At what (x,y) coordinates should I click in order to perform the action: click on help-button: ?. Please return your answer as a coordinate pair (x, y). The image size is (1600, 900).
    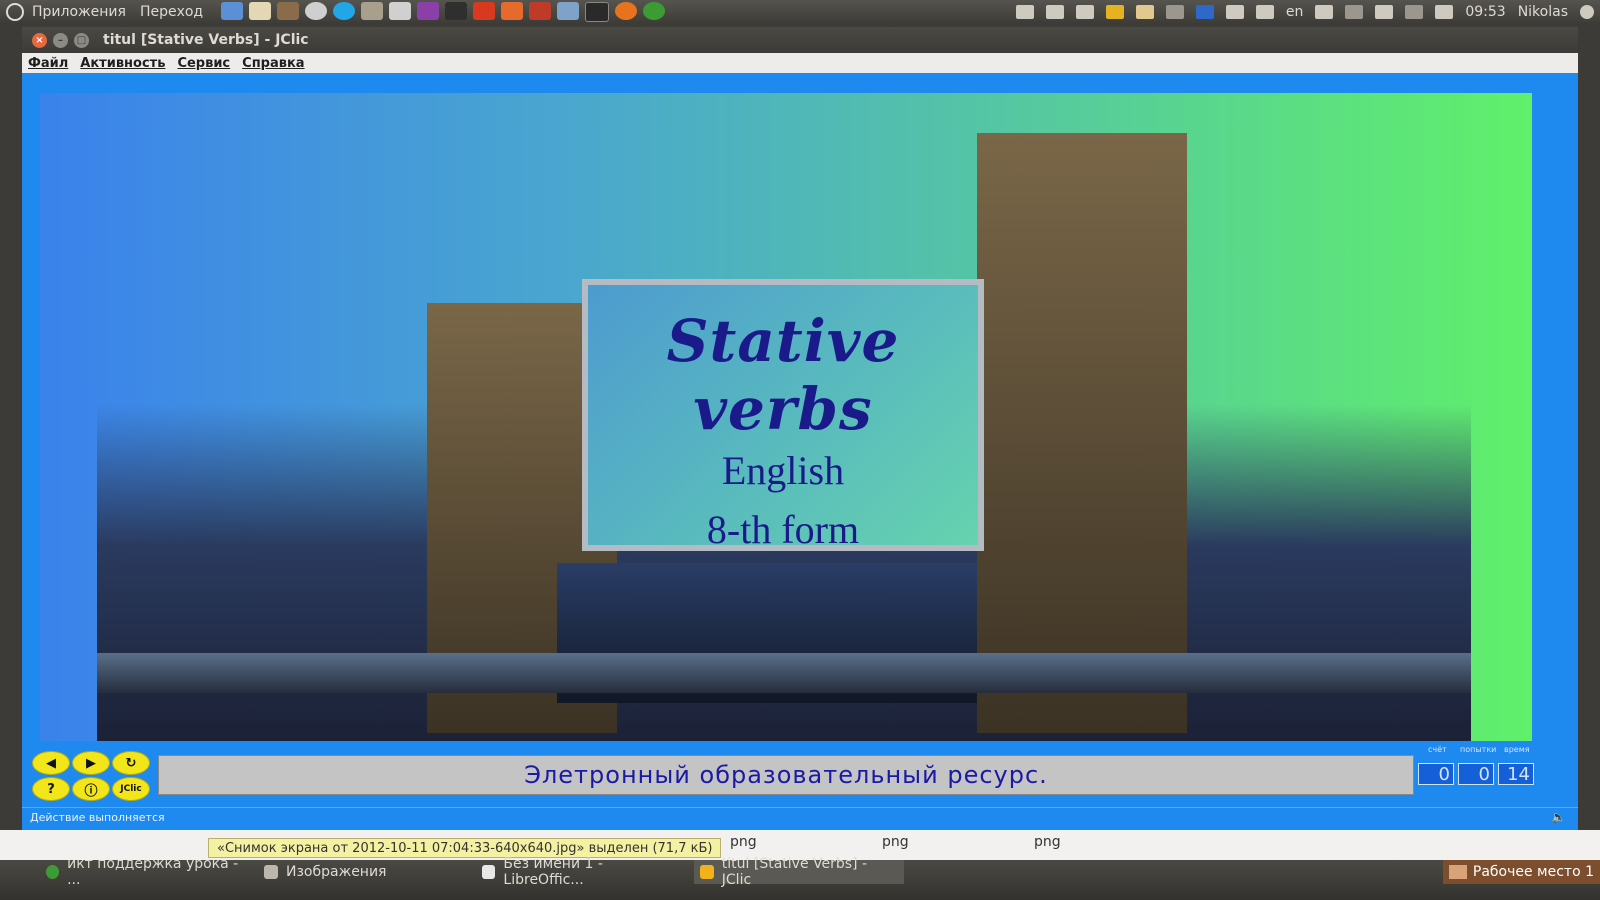
    Looking at the image, I should click on (51, 789).